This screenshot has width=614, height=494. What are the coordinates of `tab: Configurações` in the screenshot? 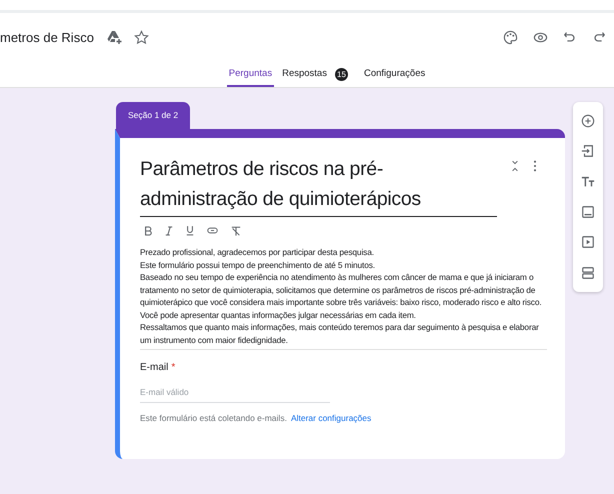 It's located at (395, 74).